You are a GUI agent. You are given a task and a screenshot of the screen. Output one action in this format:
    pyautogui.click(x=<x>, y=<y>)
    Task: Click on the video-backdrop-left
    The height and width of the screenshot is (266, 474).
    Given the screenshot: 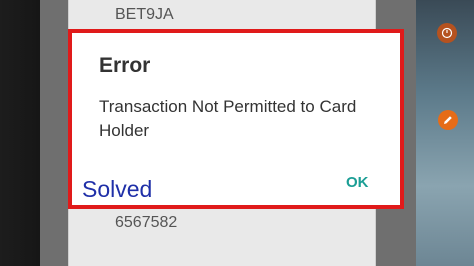 What is the action you would take?
    pyautogui.click(x=20, y=133)
    